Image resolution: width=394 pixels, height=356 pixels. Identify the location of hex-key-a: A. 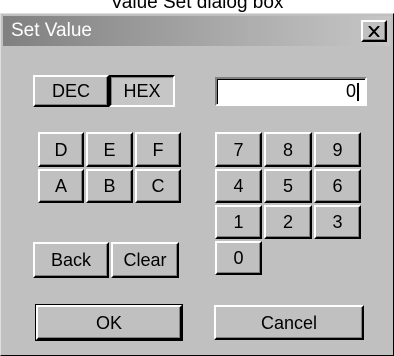
(61, 186).